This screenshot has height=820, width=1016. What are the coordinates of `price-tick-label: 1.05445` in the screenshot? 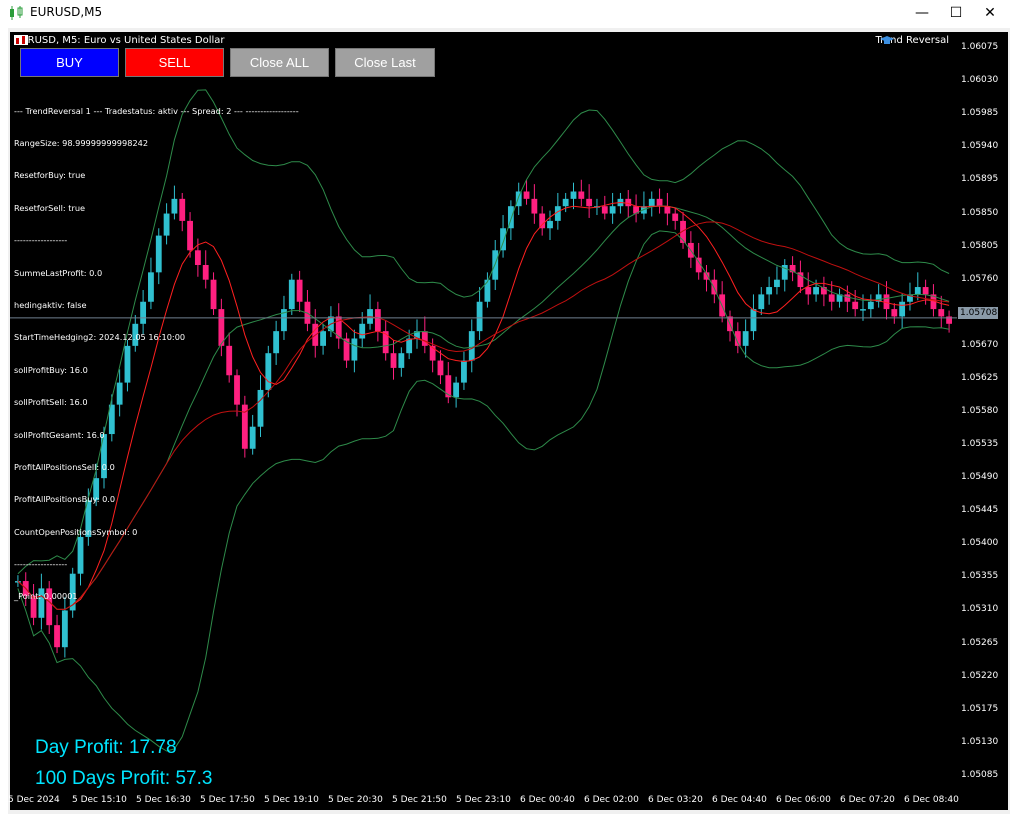 It's located at (980, 510).